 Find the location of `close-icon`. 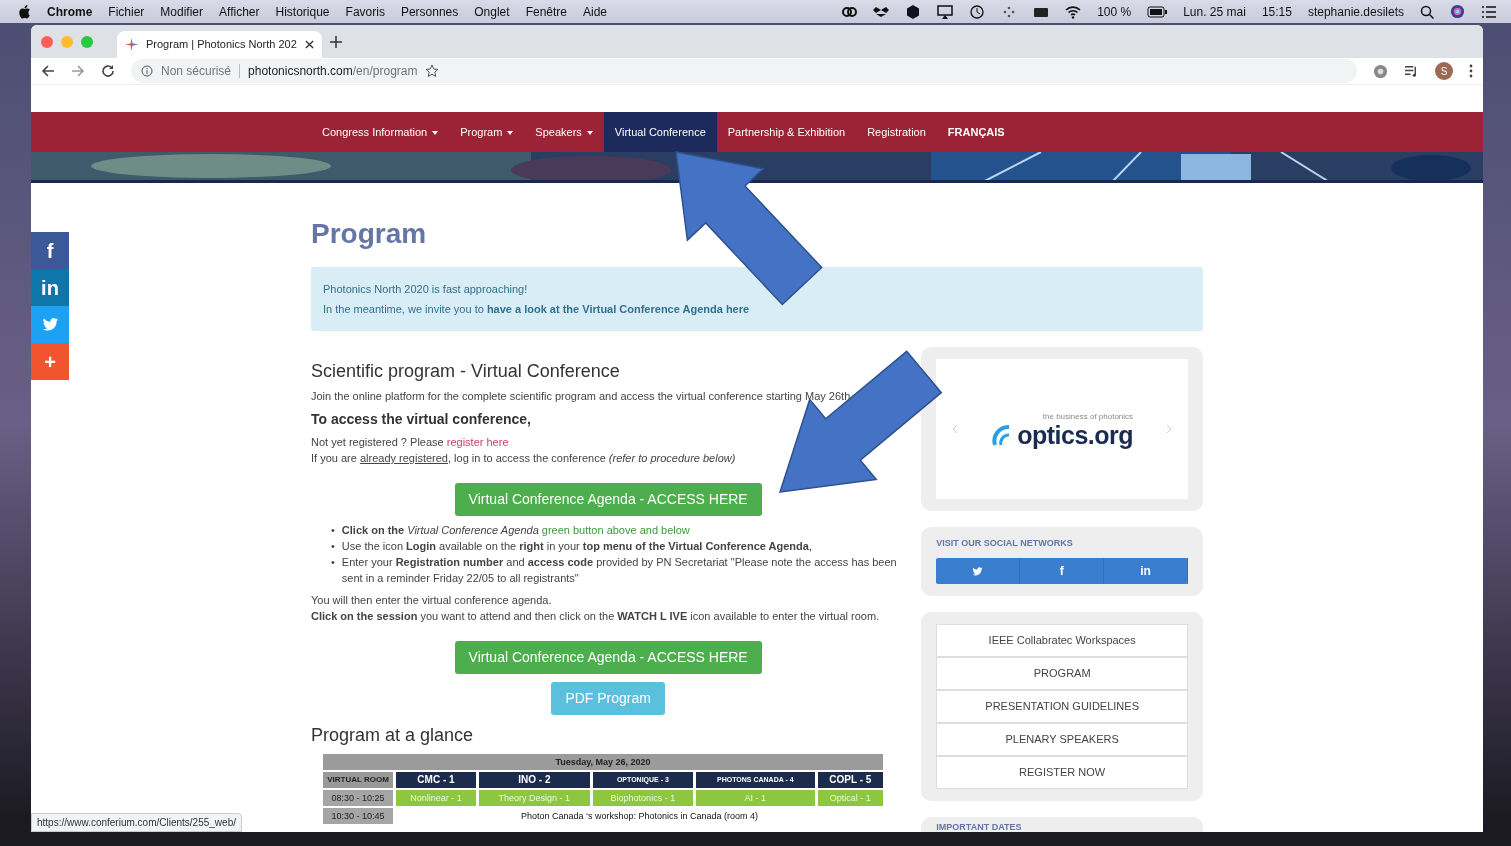

close-icon is located at coordinates (309, 44).